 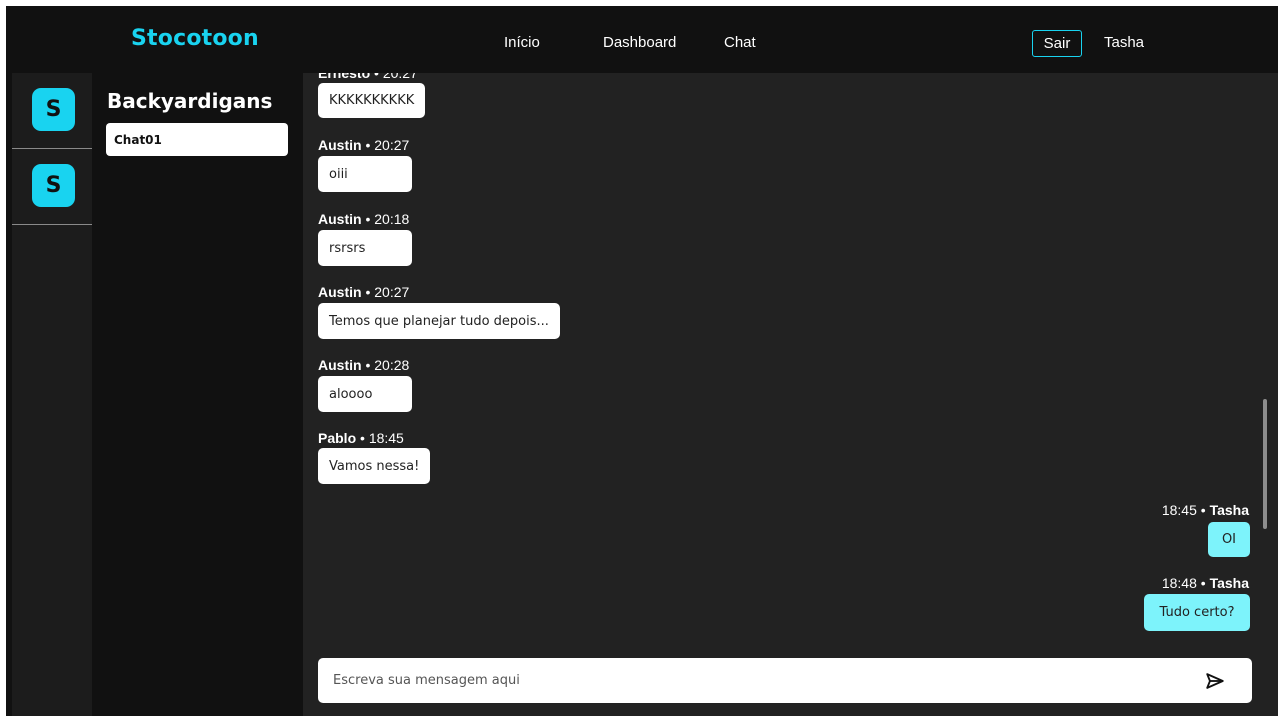 I want to click on message-bubble: Vamos nessa!, so click(x=374, y=466).